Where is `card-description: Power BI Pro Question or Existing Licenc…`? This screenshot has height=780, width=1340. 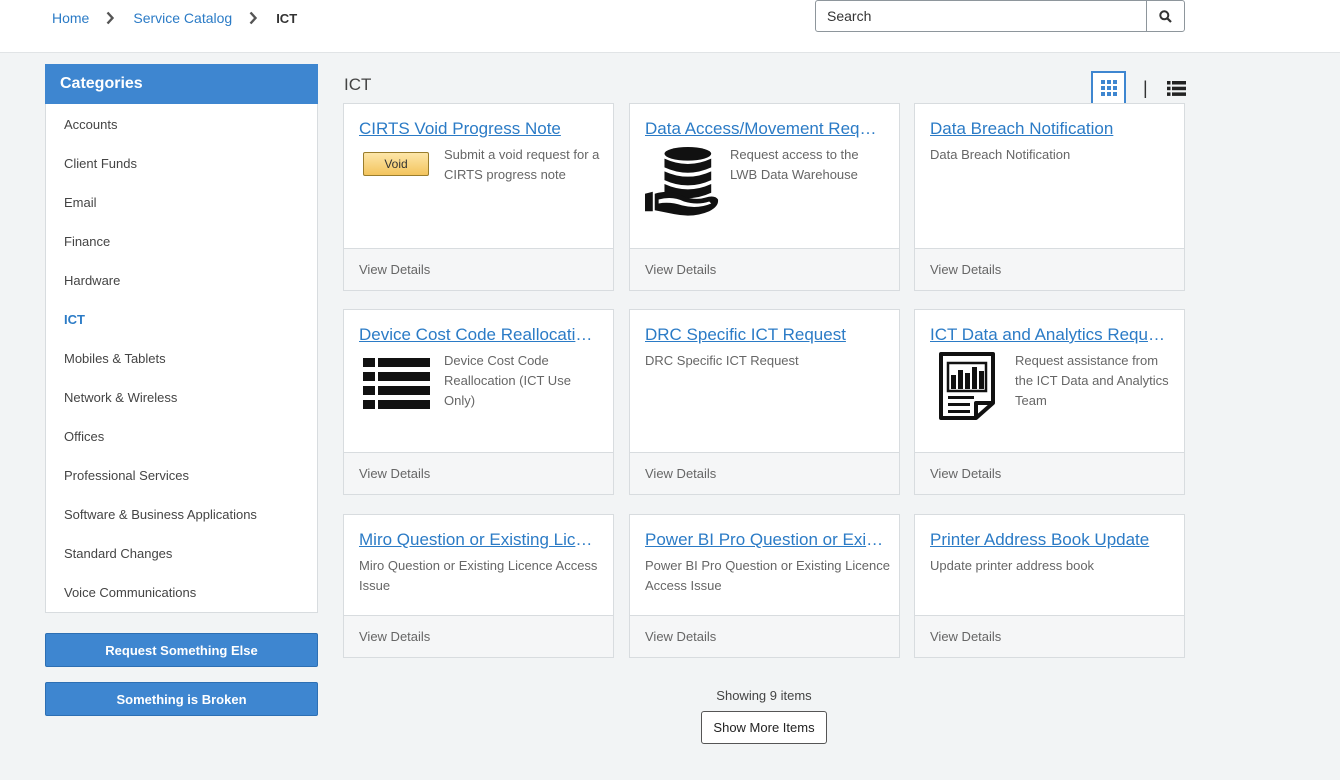 card-description: Power BI Pro Question or Existing Licenc… is located at coordinates (767, 575).